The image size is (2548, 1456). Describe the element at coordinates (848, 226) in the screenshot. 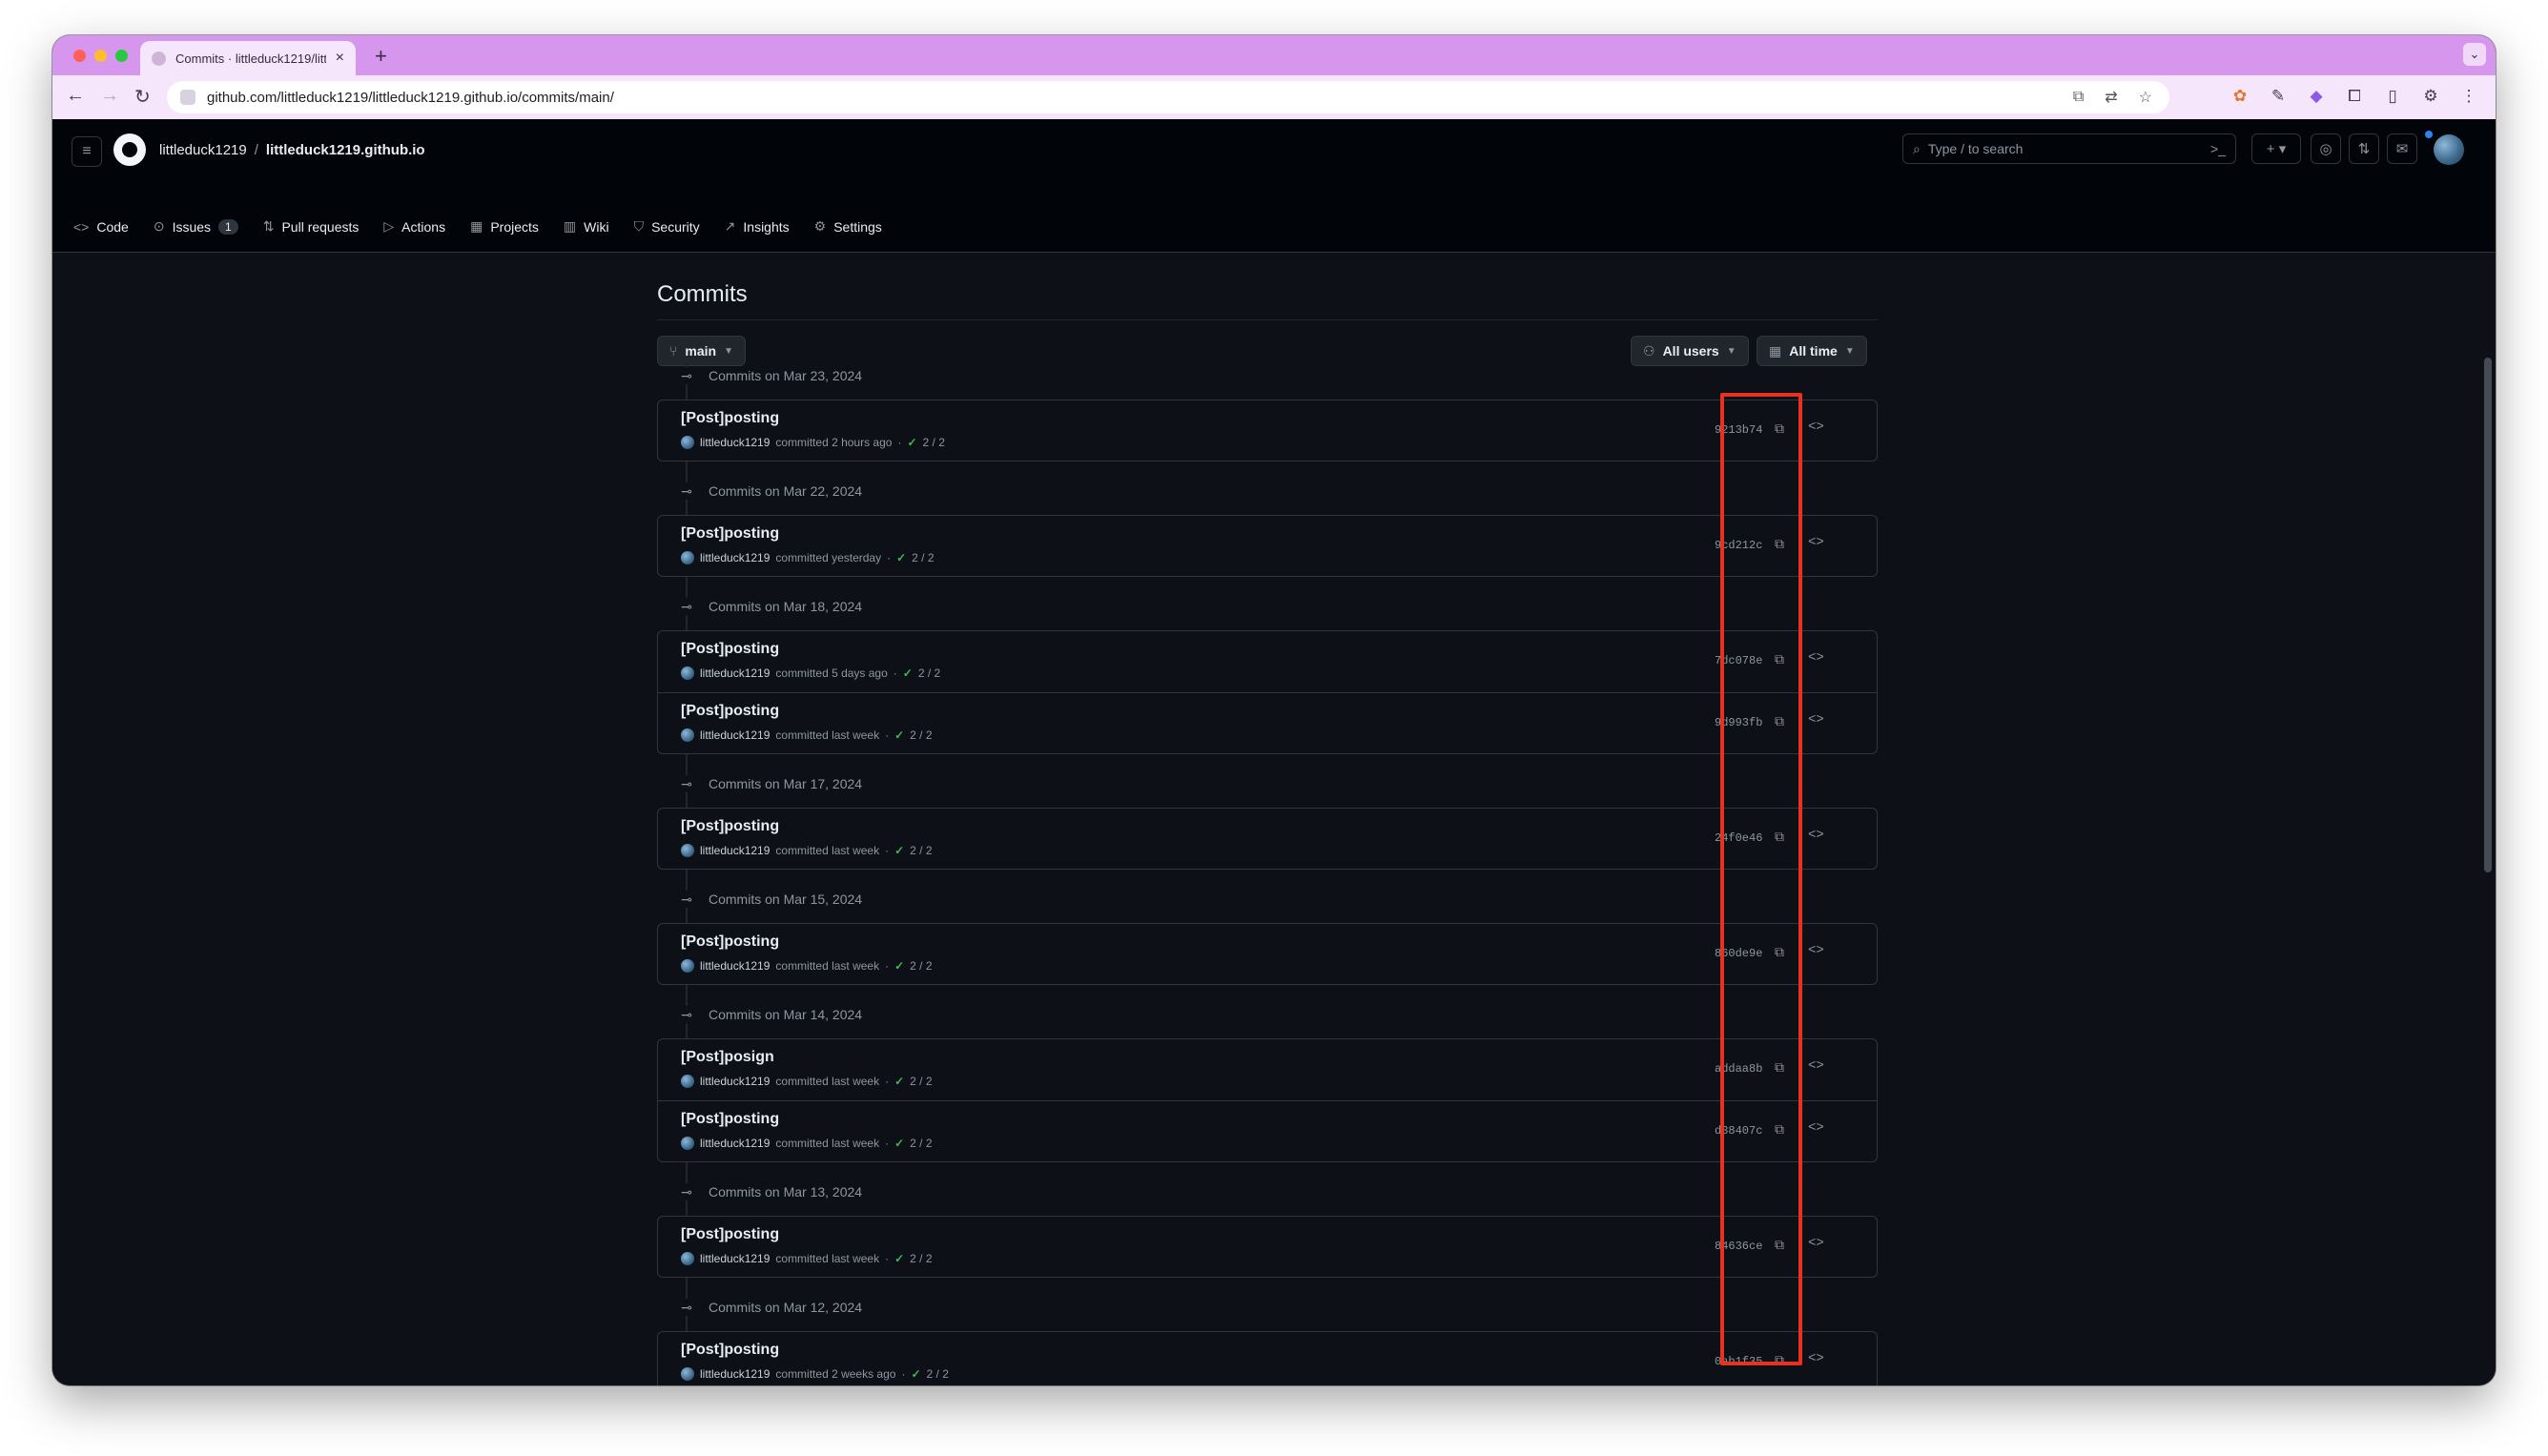

I see `tab-settings: ⚙ Settings` at that location.